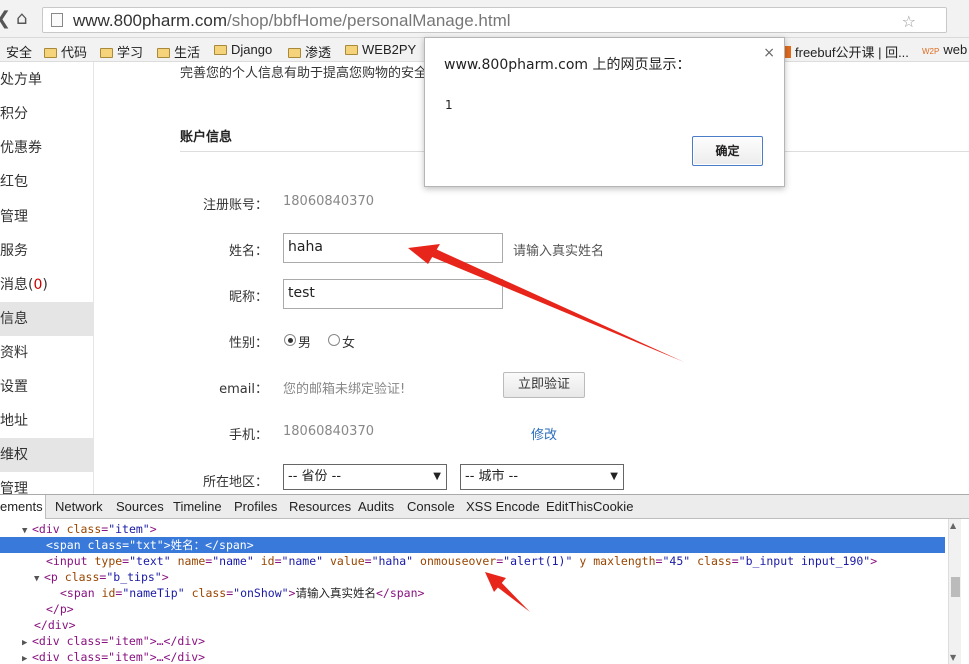 The height and width of the screenshot is (664, 969). I want to click on bookmark-folder: 学习, so click(121, 51).